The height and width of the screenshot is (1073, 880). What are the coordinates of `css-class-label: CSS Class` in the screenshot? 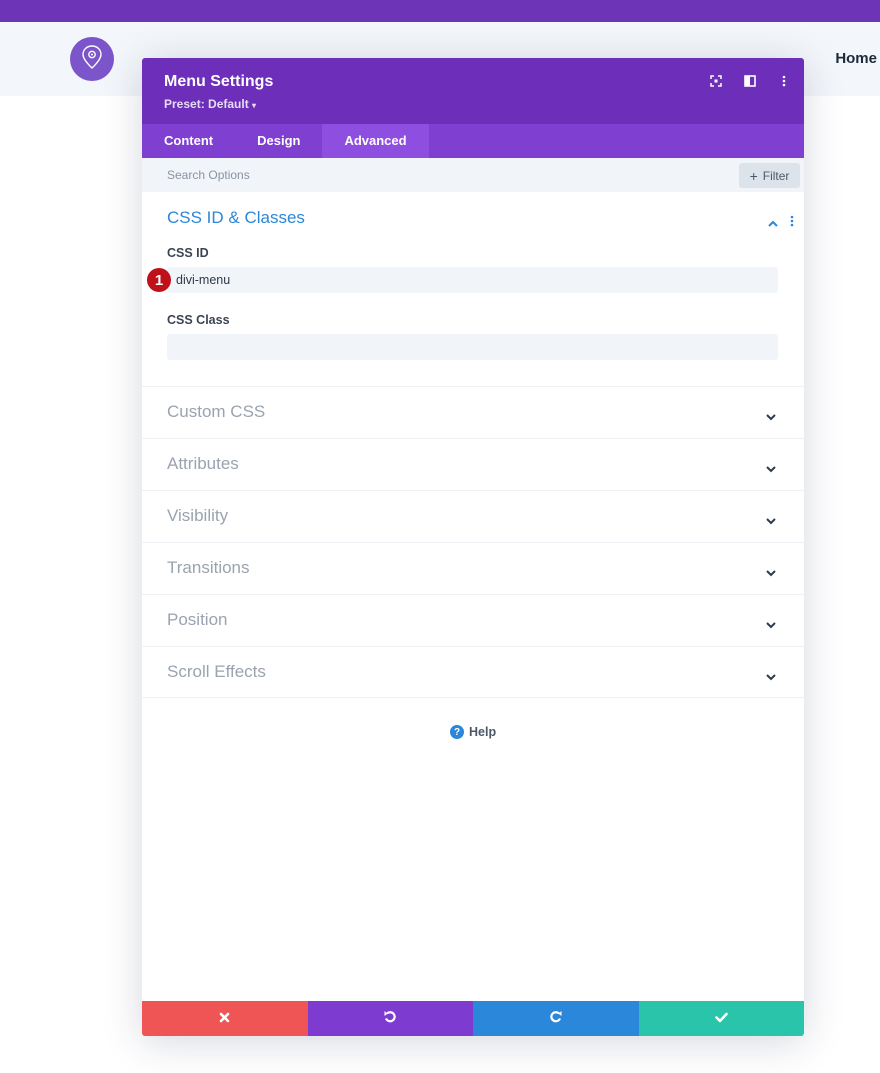 It's located at (198, 320).